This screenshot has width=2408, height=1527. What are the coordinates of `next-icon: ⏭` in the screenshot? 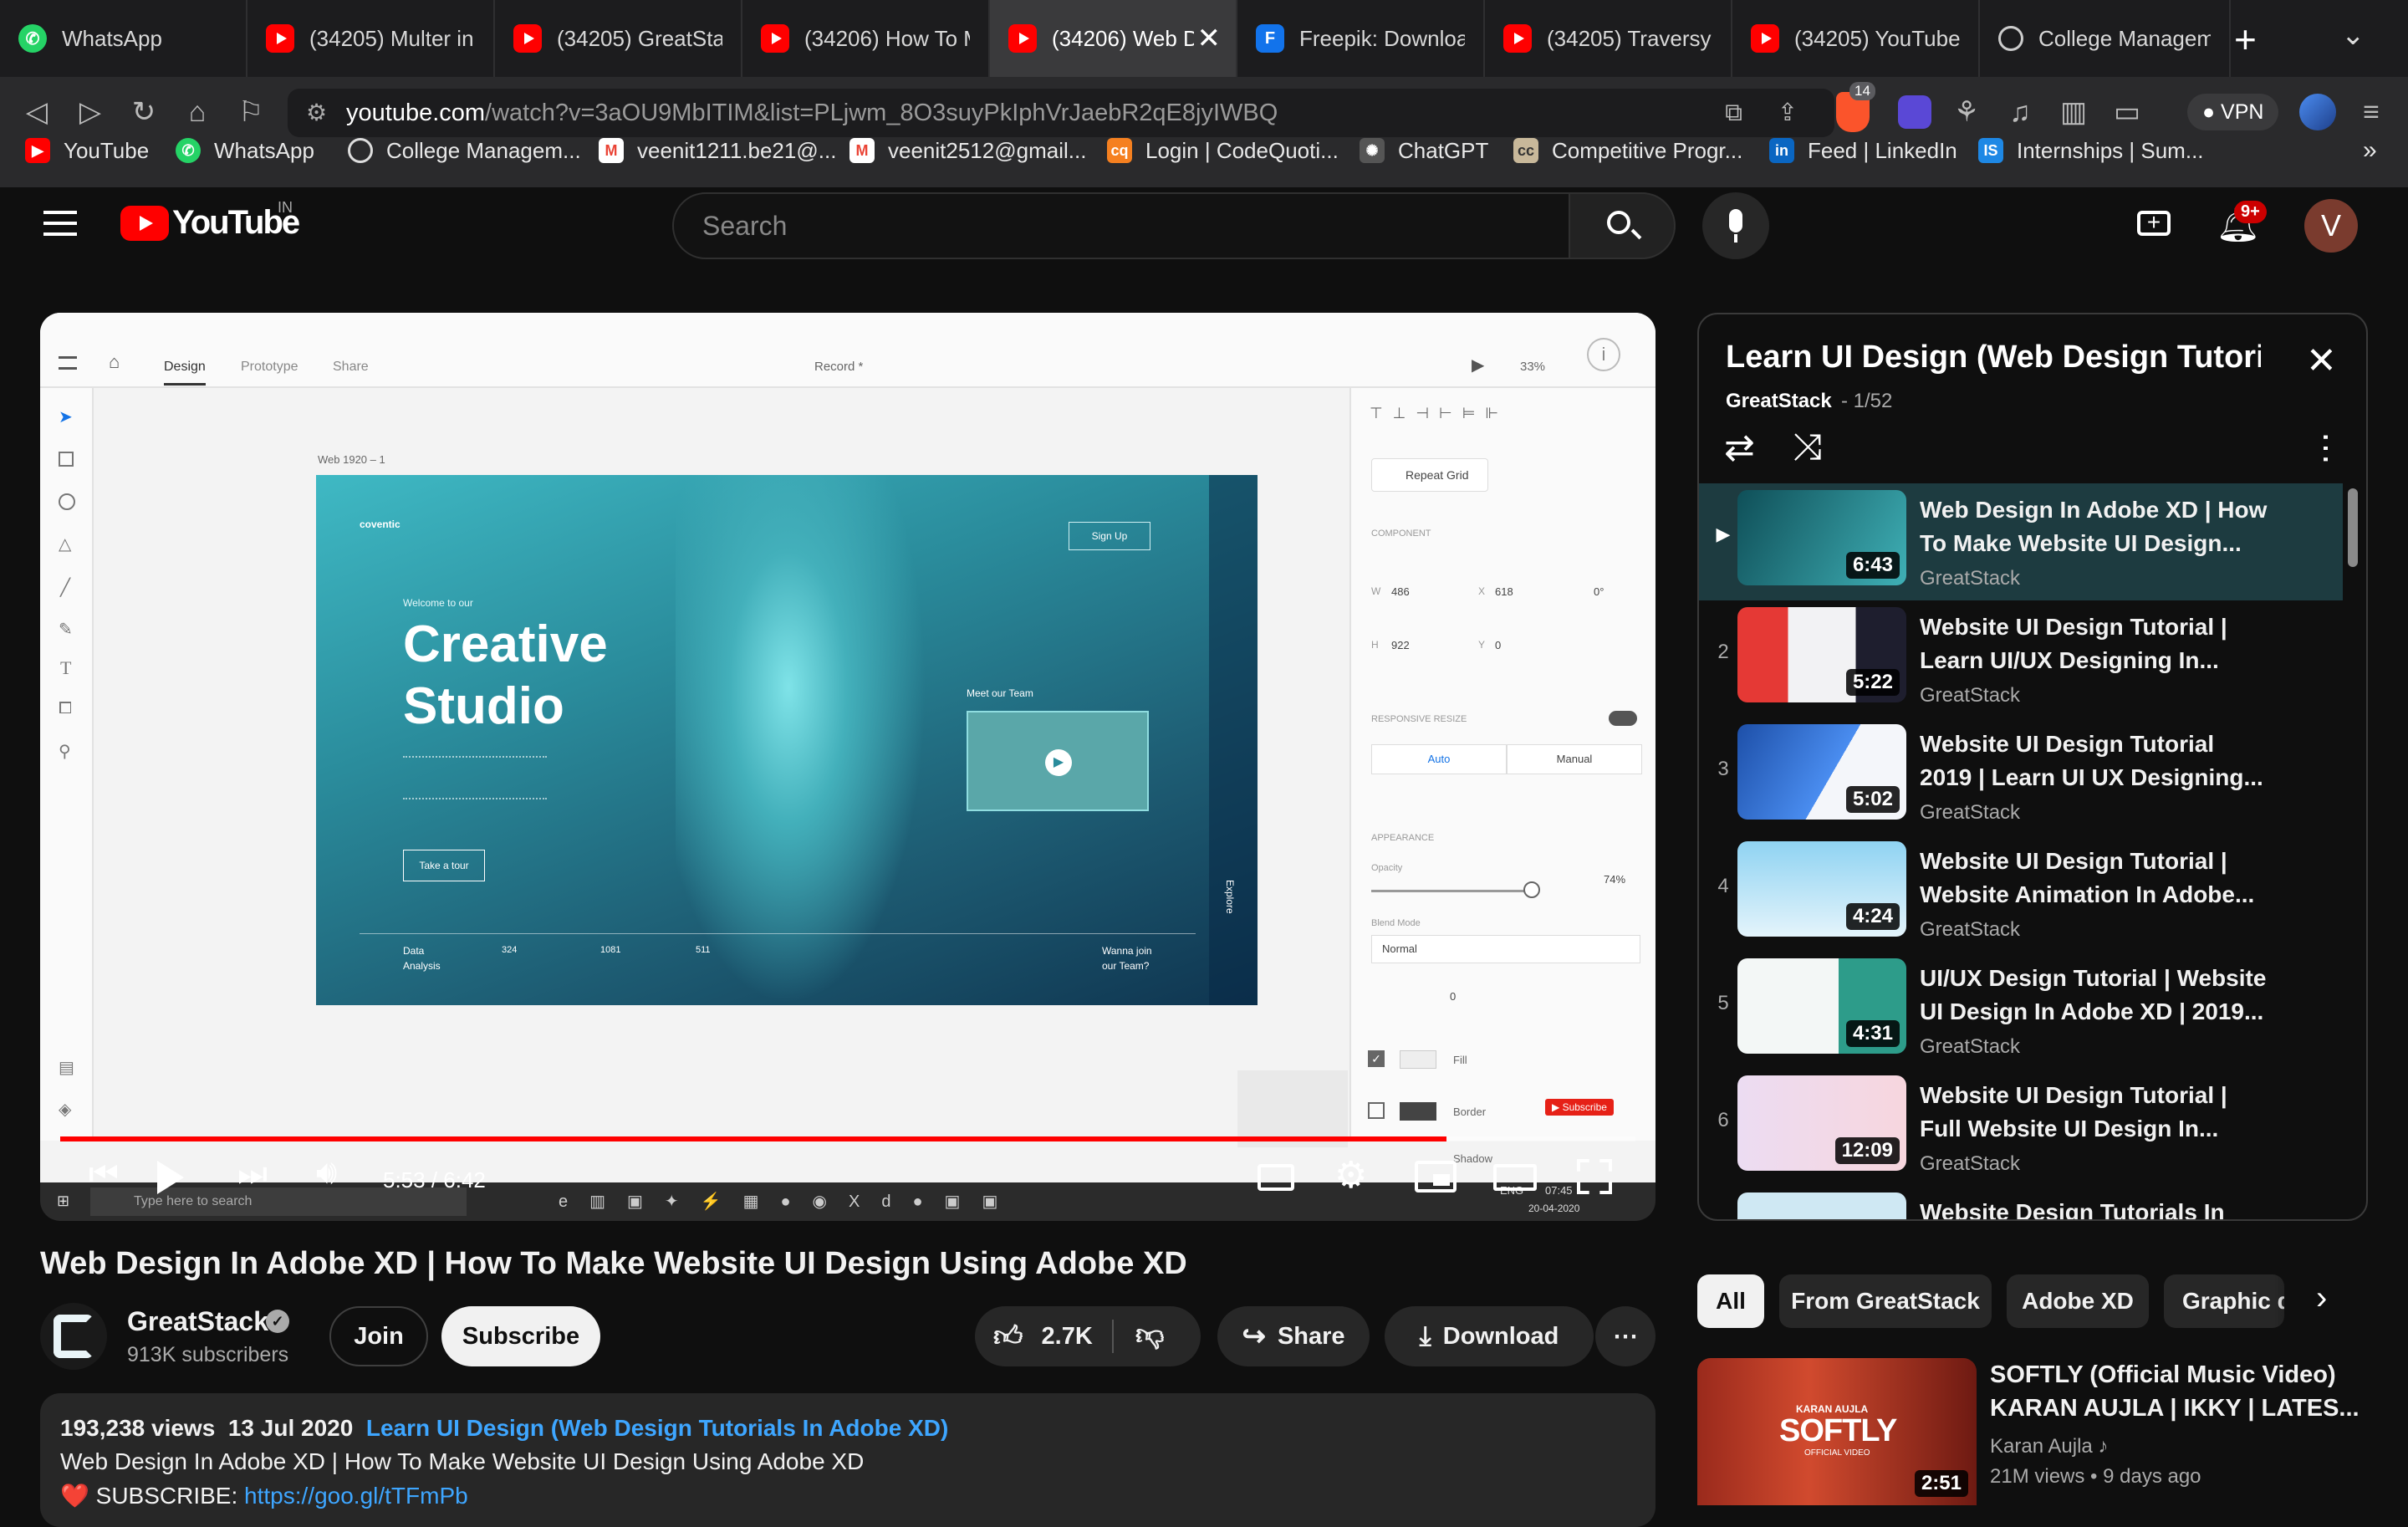 It's located at (252, 1174).